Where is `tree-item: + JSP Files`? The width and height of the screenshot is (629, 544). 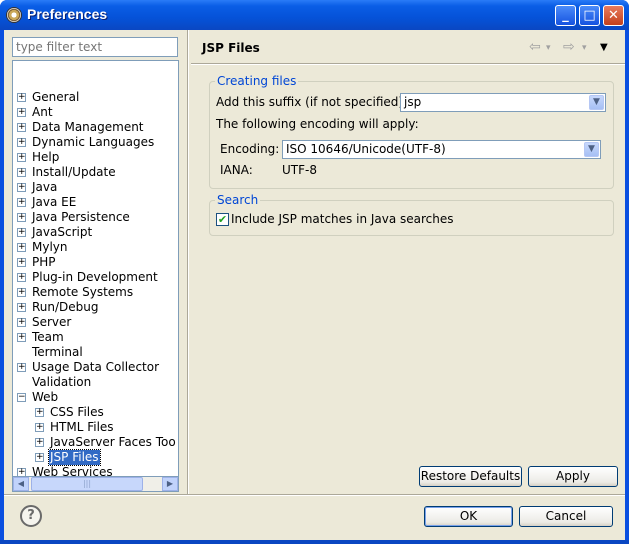 tree-item: + JSP Files is located at coordinates (104, 457).